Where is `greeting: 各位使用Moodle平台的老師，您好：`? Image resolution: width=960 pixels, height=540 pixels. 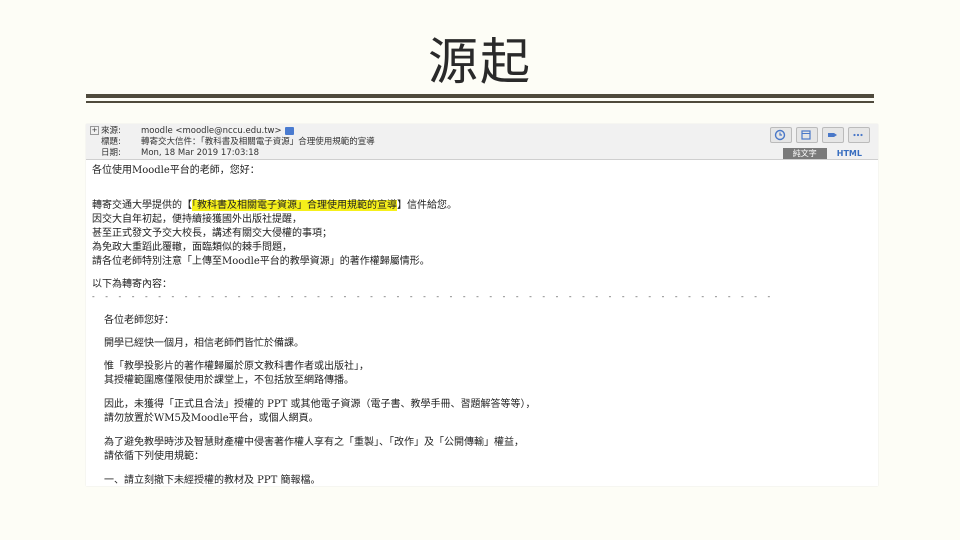
greeting: 各位使用Moodle平台的老師，您好： is located at coordinates (176, 170).